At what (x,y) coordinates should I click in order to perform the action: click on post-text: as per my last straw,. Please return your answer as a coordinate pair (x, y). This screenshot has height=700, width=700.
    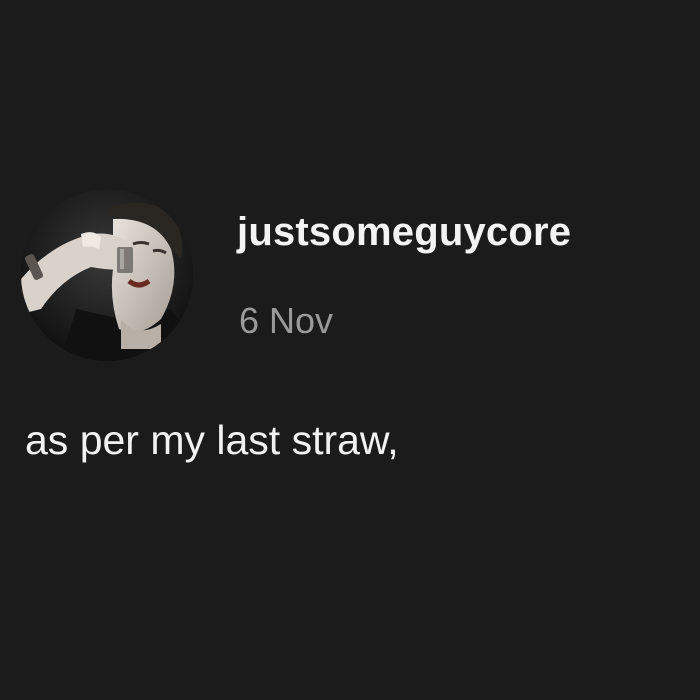
    Looking at the image, I should click on (212, 440).